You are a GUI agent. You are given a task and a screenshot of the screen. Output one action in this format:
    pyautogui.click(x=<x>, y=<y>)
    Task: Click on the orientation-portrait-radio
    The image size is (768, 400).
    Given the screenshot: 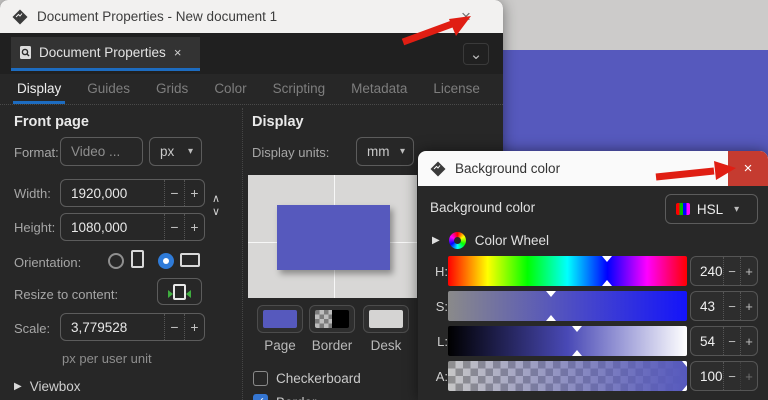 What is the action you would take?
    pyautogui.click(x=116, y=261)
    